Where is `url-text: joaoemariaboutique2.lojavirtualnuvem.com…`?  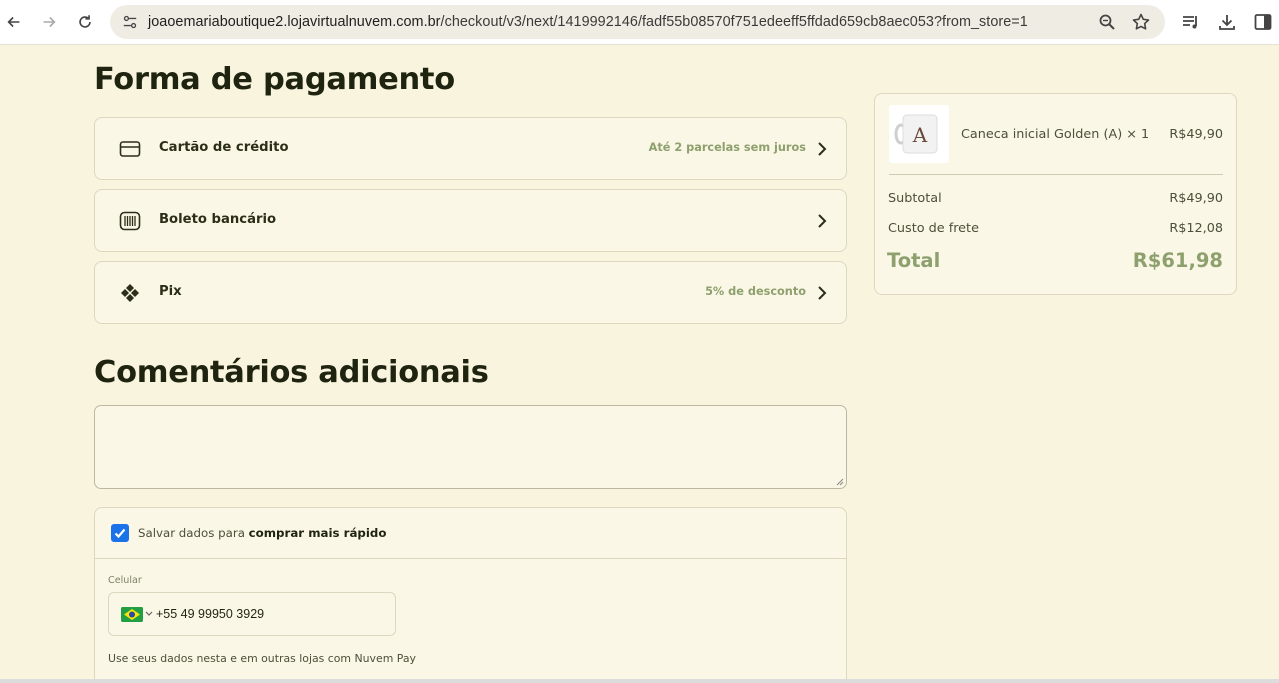 url-text: joaoemariaboutique2.lojavirtualnuvem.com… is located at coordinates (588, 22).